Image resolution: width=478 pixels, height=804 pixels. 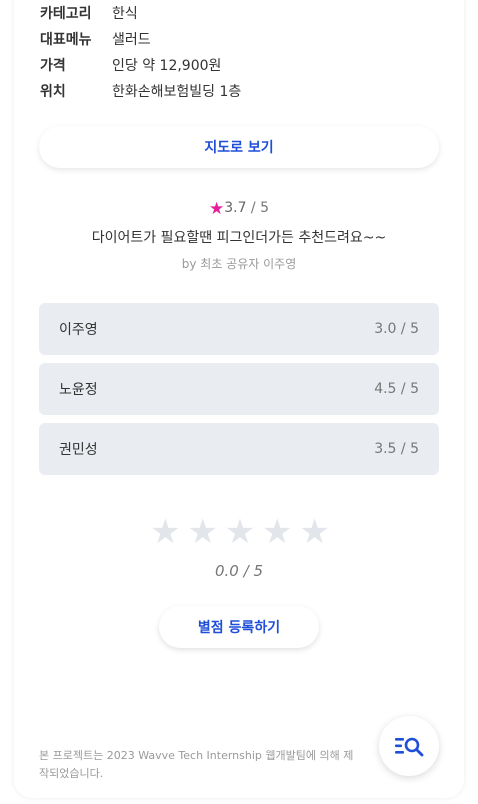 What do you see at coordinates (202, 532) in the screenshot?
I see `star-2-icon: ★` at bounding box center [202, 532].